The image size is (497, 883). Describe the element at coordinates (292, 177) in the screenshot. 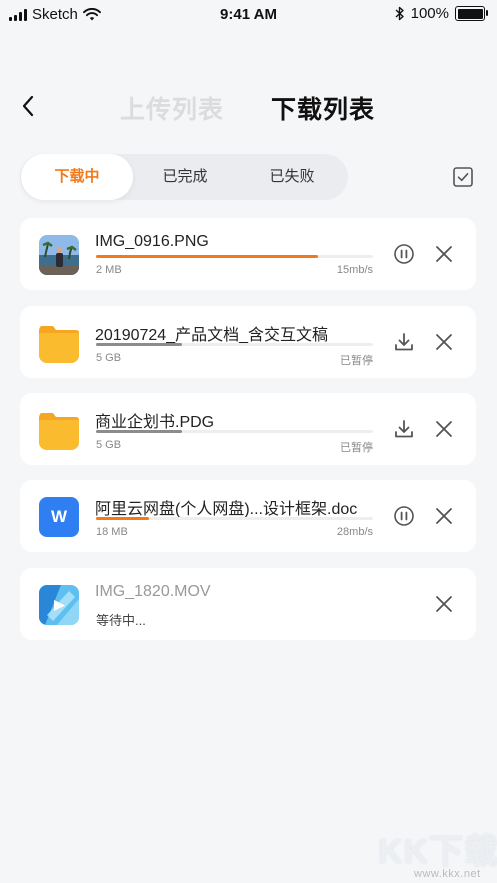

I see `filter-failed: 已失败` at that location.